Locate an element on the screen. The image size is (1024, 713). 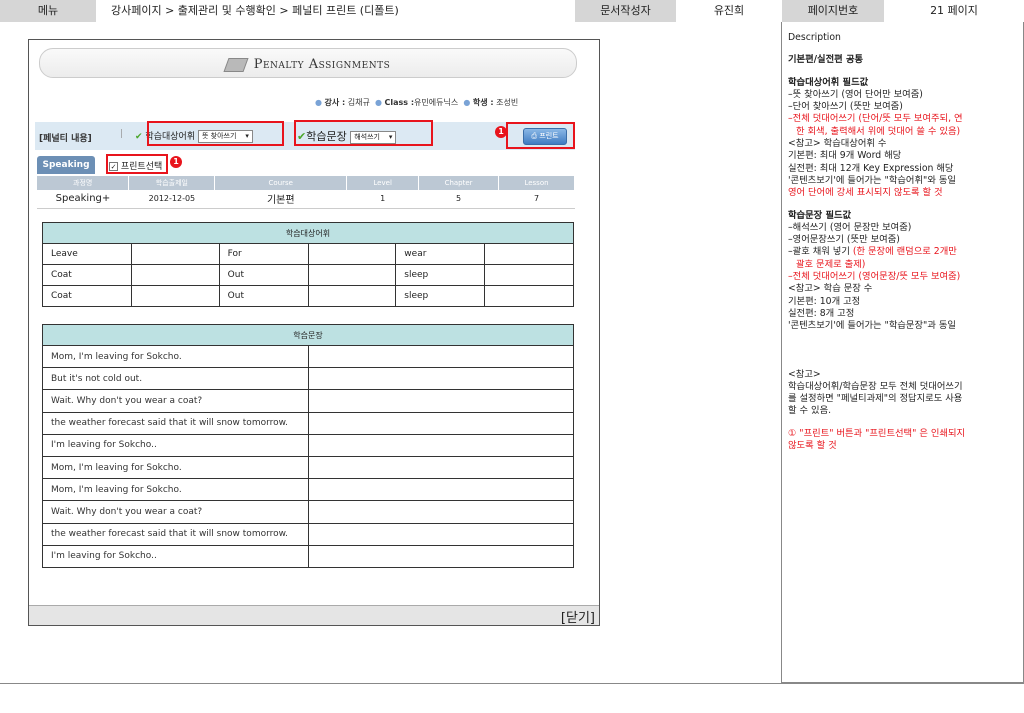
desc-line: 않도록 할 것 is located at coordinates (812, 446).